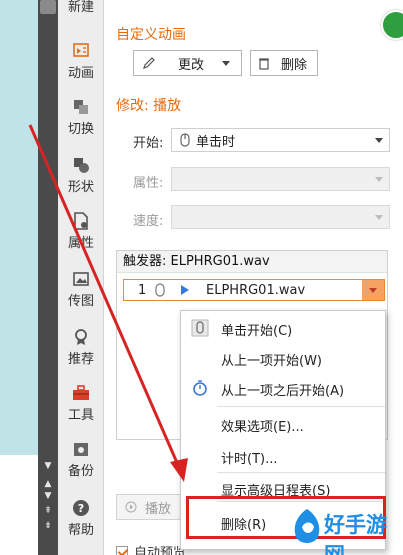 This screenshot has width=403, height=555. What do you see at coordinates (294, 65) in the screenshot?
I see `delete-button-label: 删除` at bounding box center [294, 65].